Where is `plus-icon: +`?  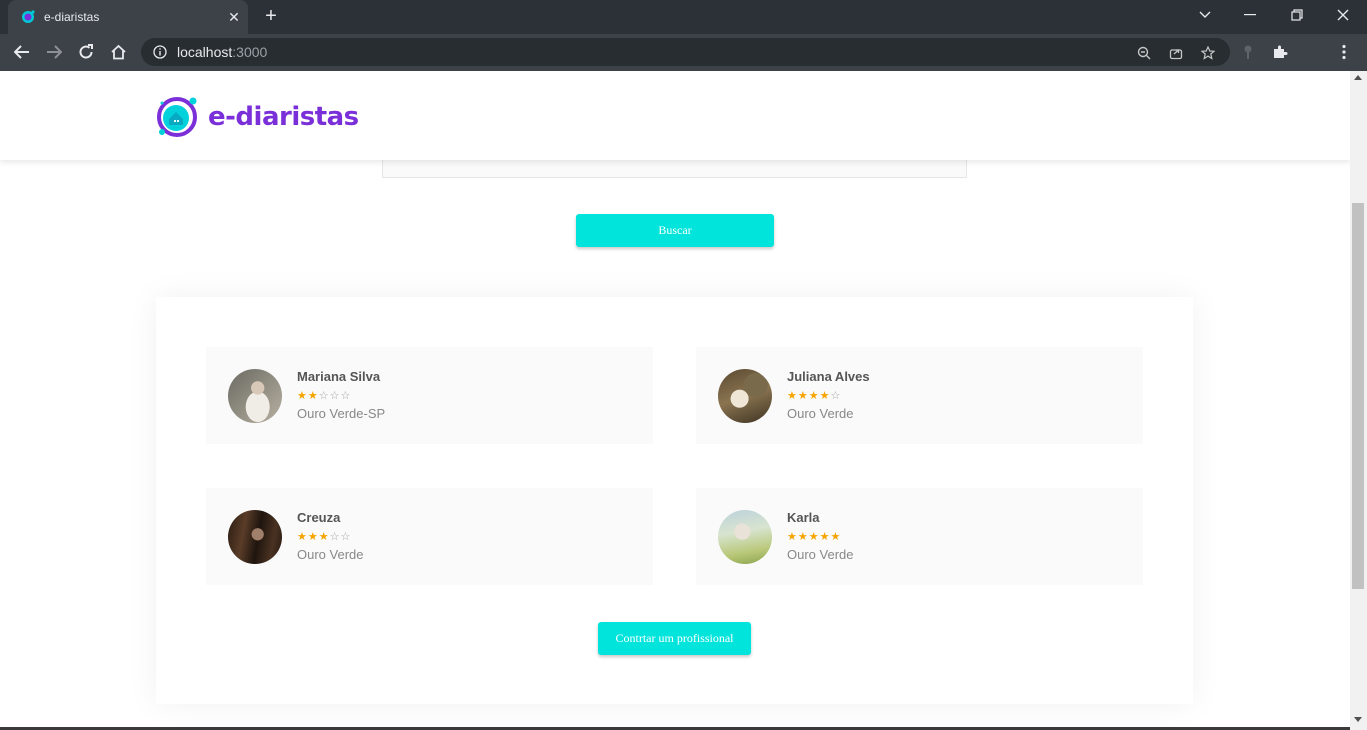 plus-icon: + is located at coordinates (271, 16).